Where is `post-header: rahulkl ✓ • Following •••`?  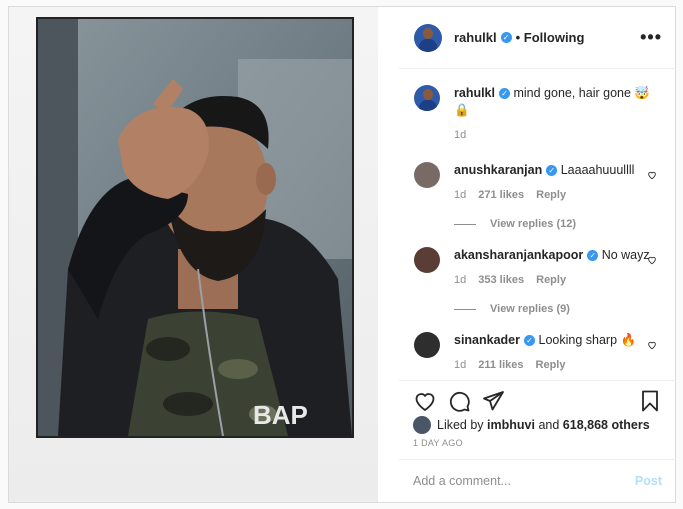
post-header: rahulkl ✓ • Following ••• is located at coordinates (537, 38).